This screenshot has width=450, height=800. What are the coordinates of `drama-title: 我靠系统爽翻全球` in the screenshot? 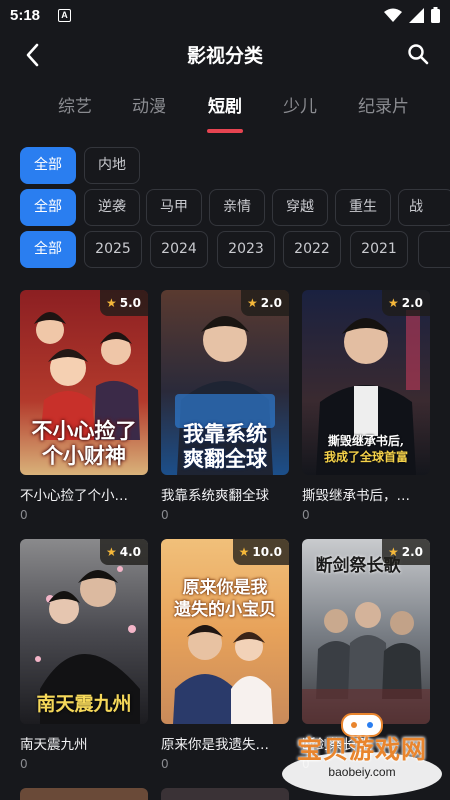 It's located at (215, 496).